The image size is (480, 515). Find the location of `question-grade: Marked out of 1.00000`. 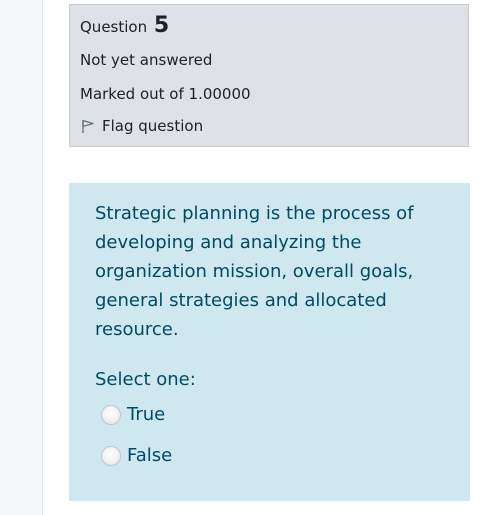

question-grade: Marked out of 1.00000 is located at coordinates (165, 94).